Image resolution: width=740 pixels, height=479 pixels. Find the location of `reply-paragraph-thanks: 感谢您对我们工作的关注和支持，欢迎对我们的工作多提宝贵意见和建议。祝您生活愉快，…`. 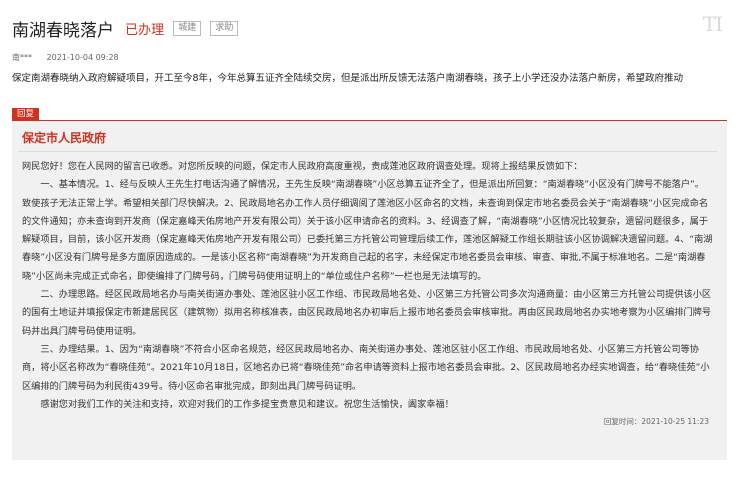

reply-paragraph-thanks: 感谢您对我们工作的关注和支持，欢迎对我们的工作多提宝贵意见和建议。祝您生活愉快，… is located at coordinates (247, 404).